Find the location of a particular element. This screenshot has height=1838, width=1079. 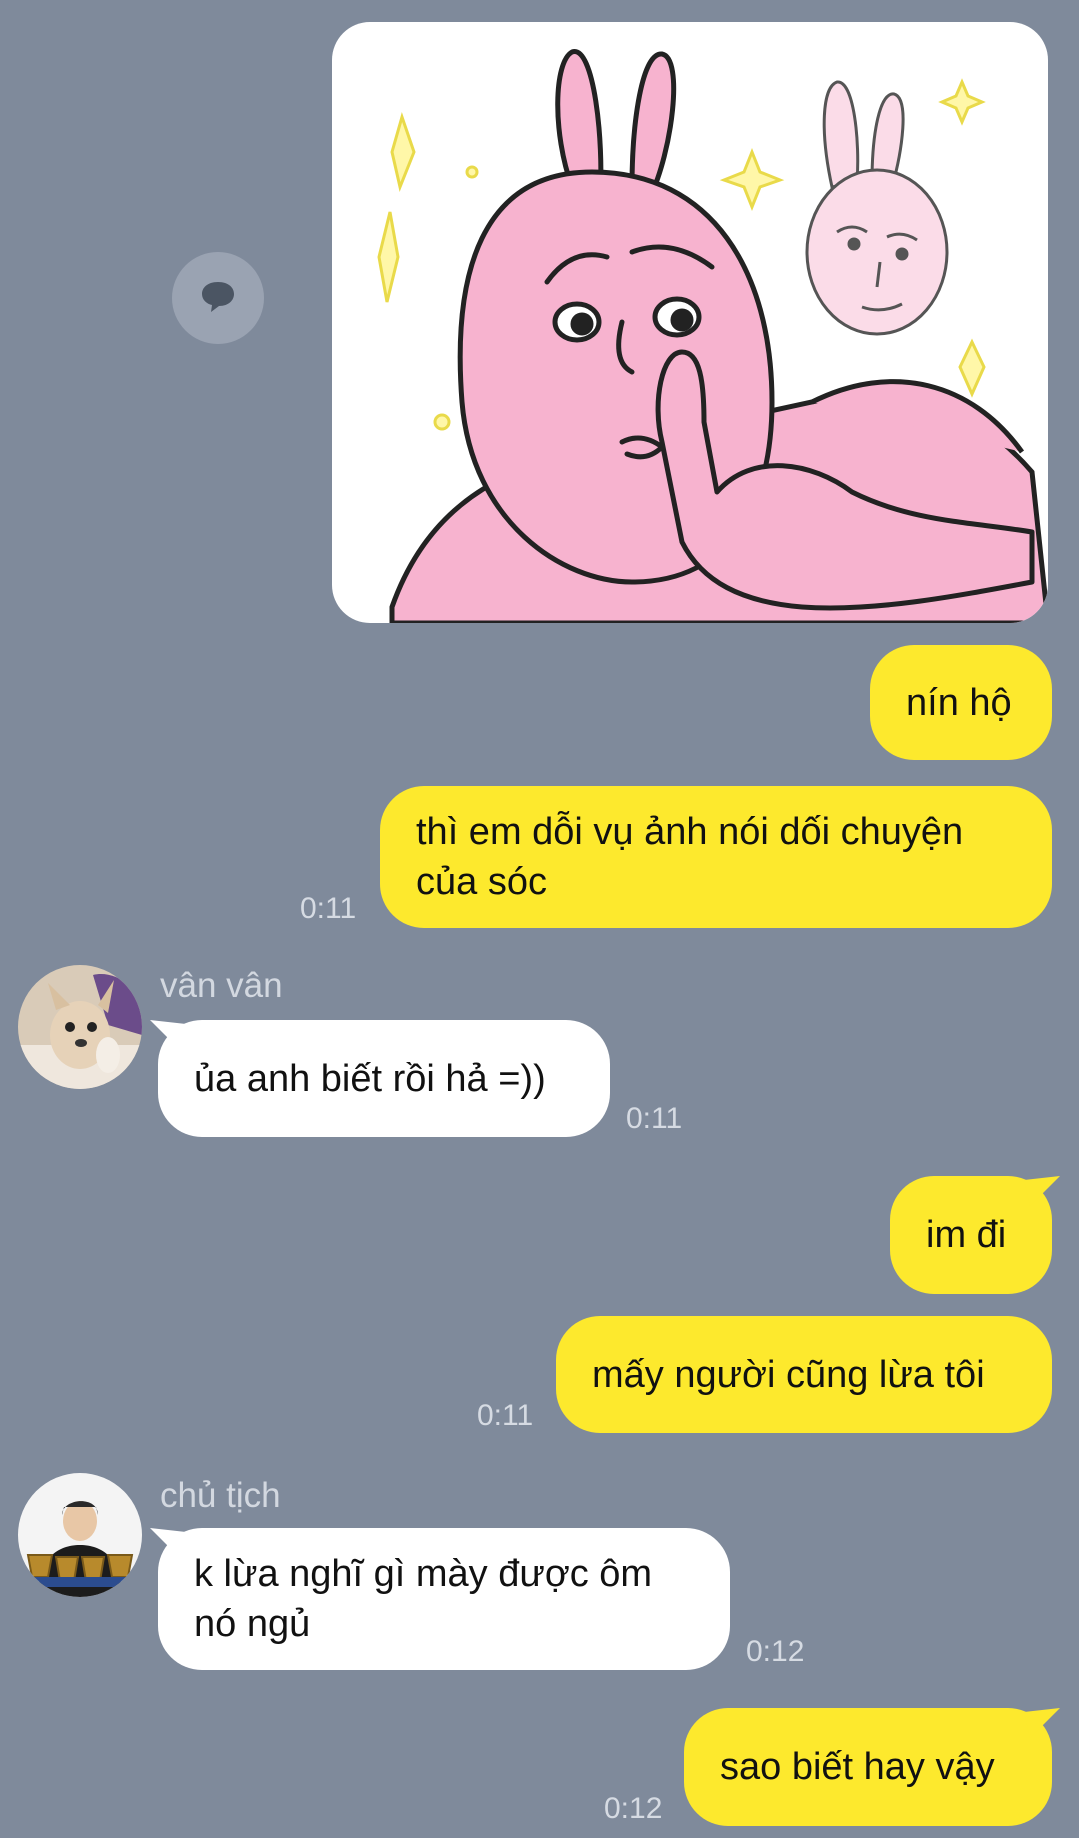

message-text: ủa anh biết rồi hả =)) is located at coordinates (370, 1078).